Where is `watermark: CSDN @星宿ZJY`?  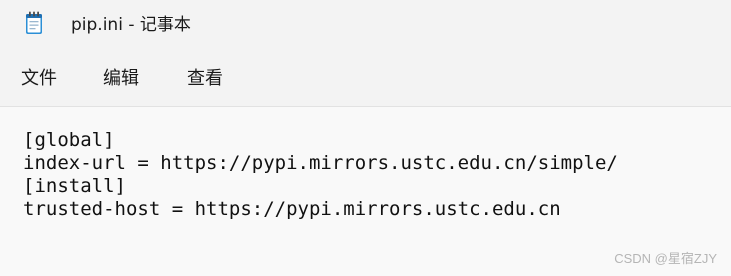
watermark: CSDN @星宿ZJY is located at coordinates (665, 258).